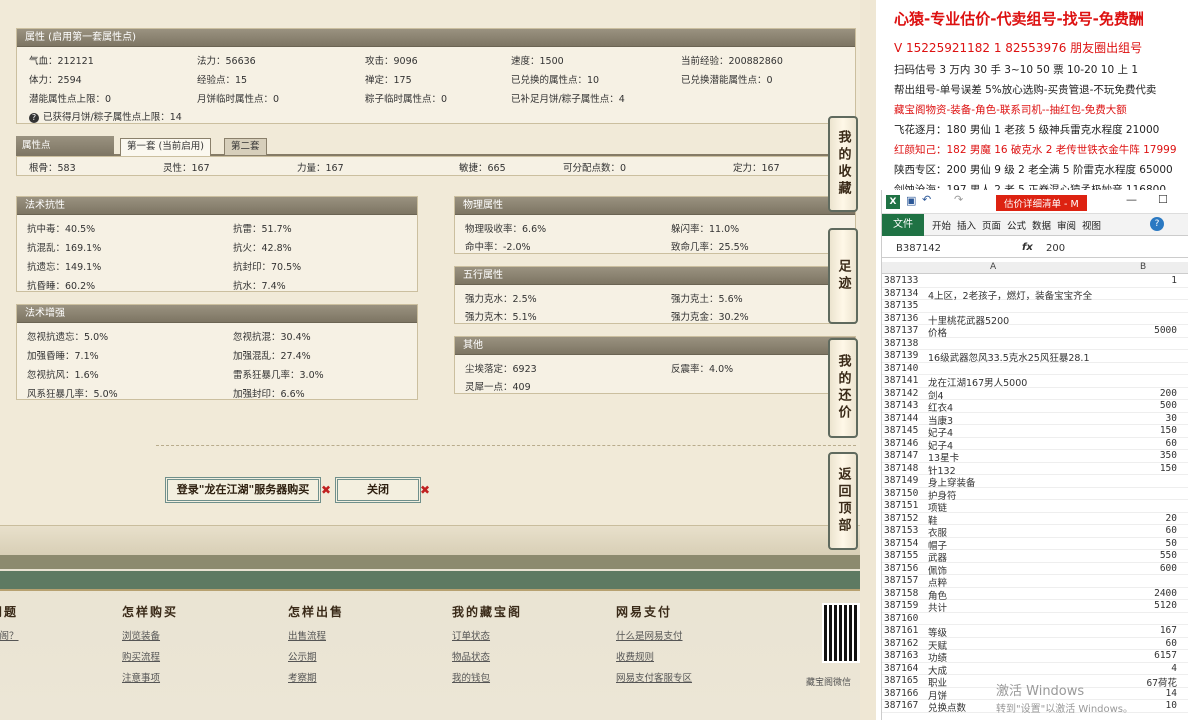 The height and width of the screenshot is (720, 1188). What do you see at coordinates (911, 200) in the screenshot?
I see `save-icon: ▣` at bounding box center [911, 200].